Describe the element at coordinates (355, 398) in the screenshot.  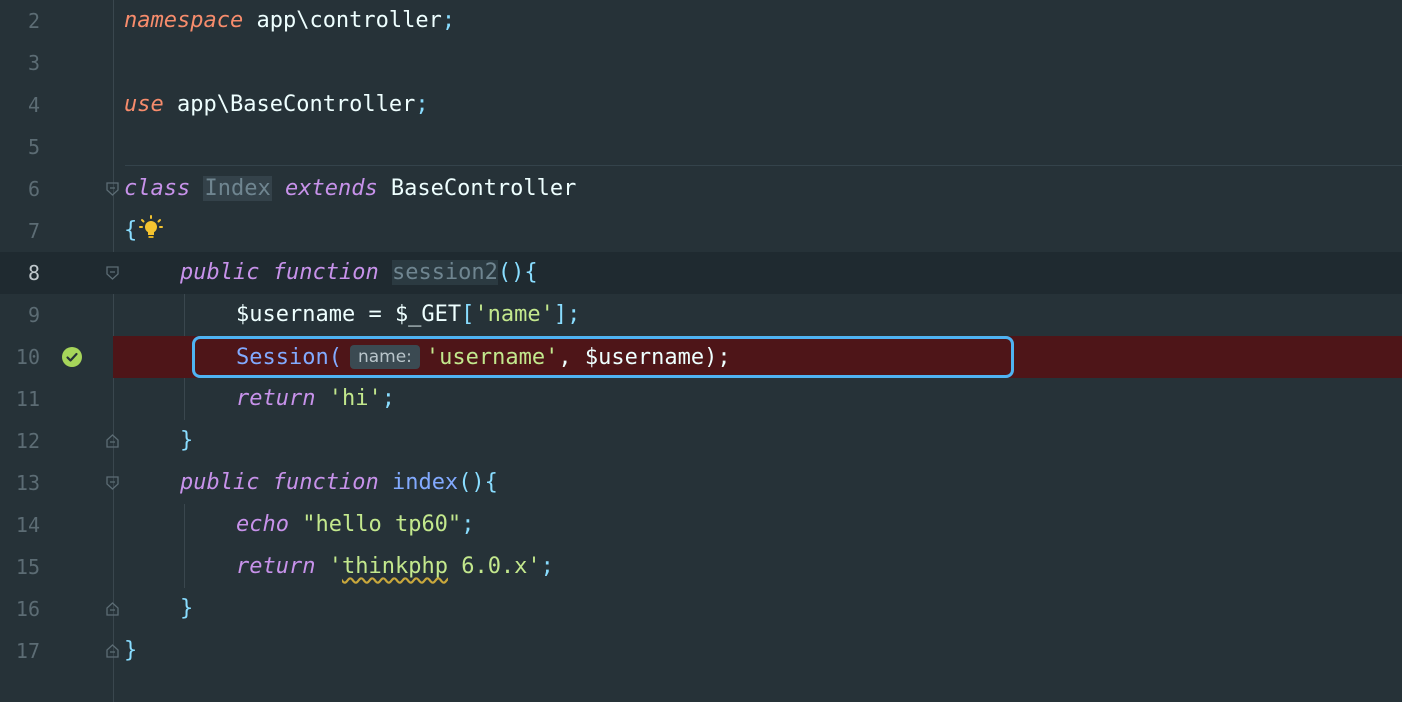
I see `token-string: 'hi'` at that location.